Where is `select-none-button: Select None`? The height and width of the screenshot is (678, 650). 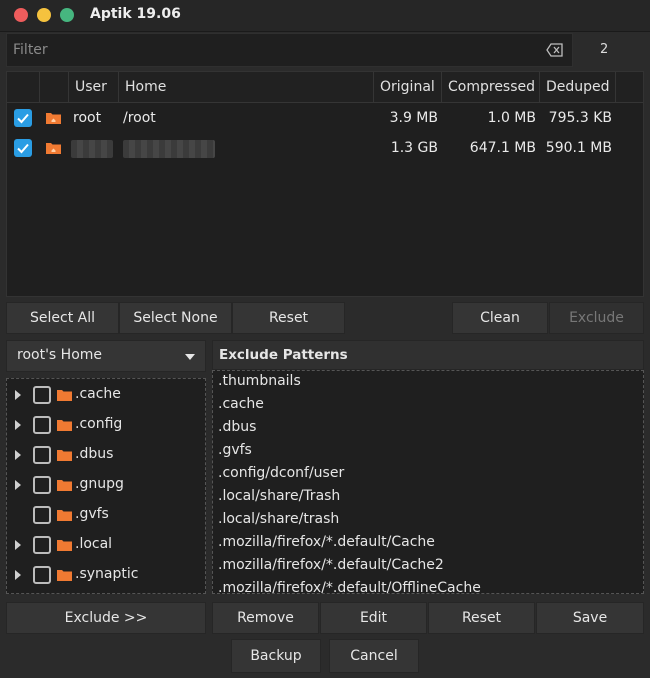
select-none-button: Select None is located at coordinates (175, 318).